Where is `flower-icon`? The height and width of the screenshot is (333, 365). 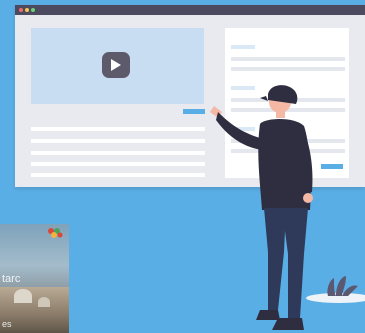
flower-icon is located at coordinates (55, 233).